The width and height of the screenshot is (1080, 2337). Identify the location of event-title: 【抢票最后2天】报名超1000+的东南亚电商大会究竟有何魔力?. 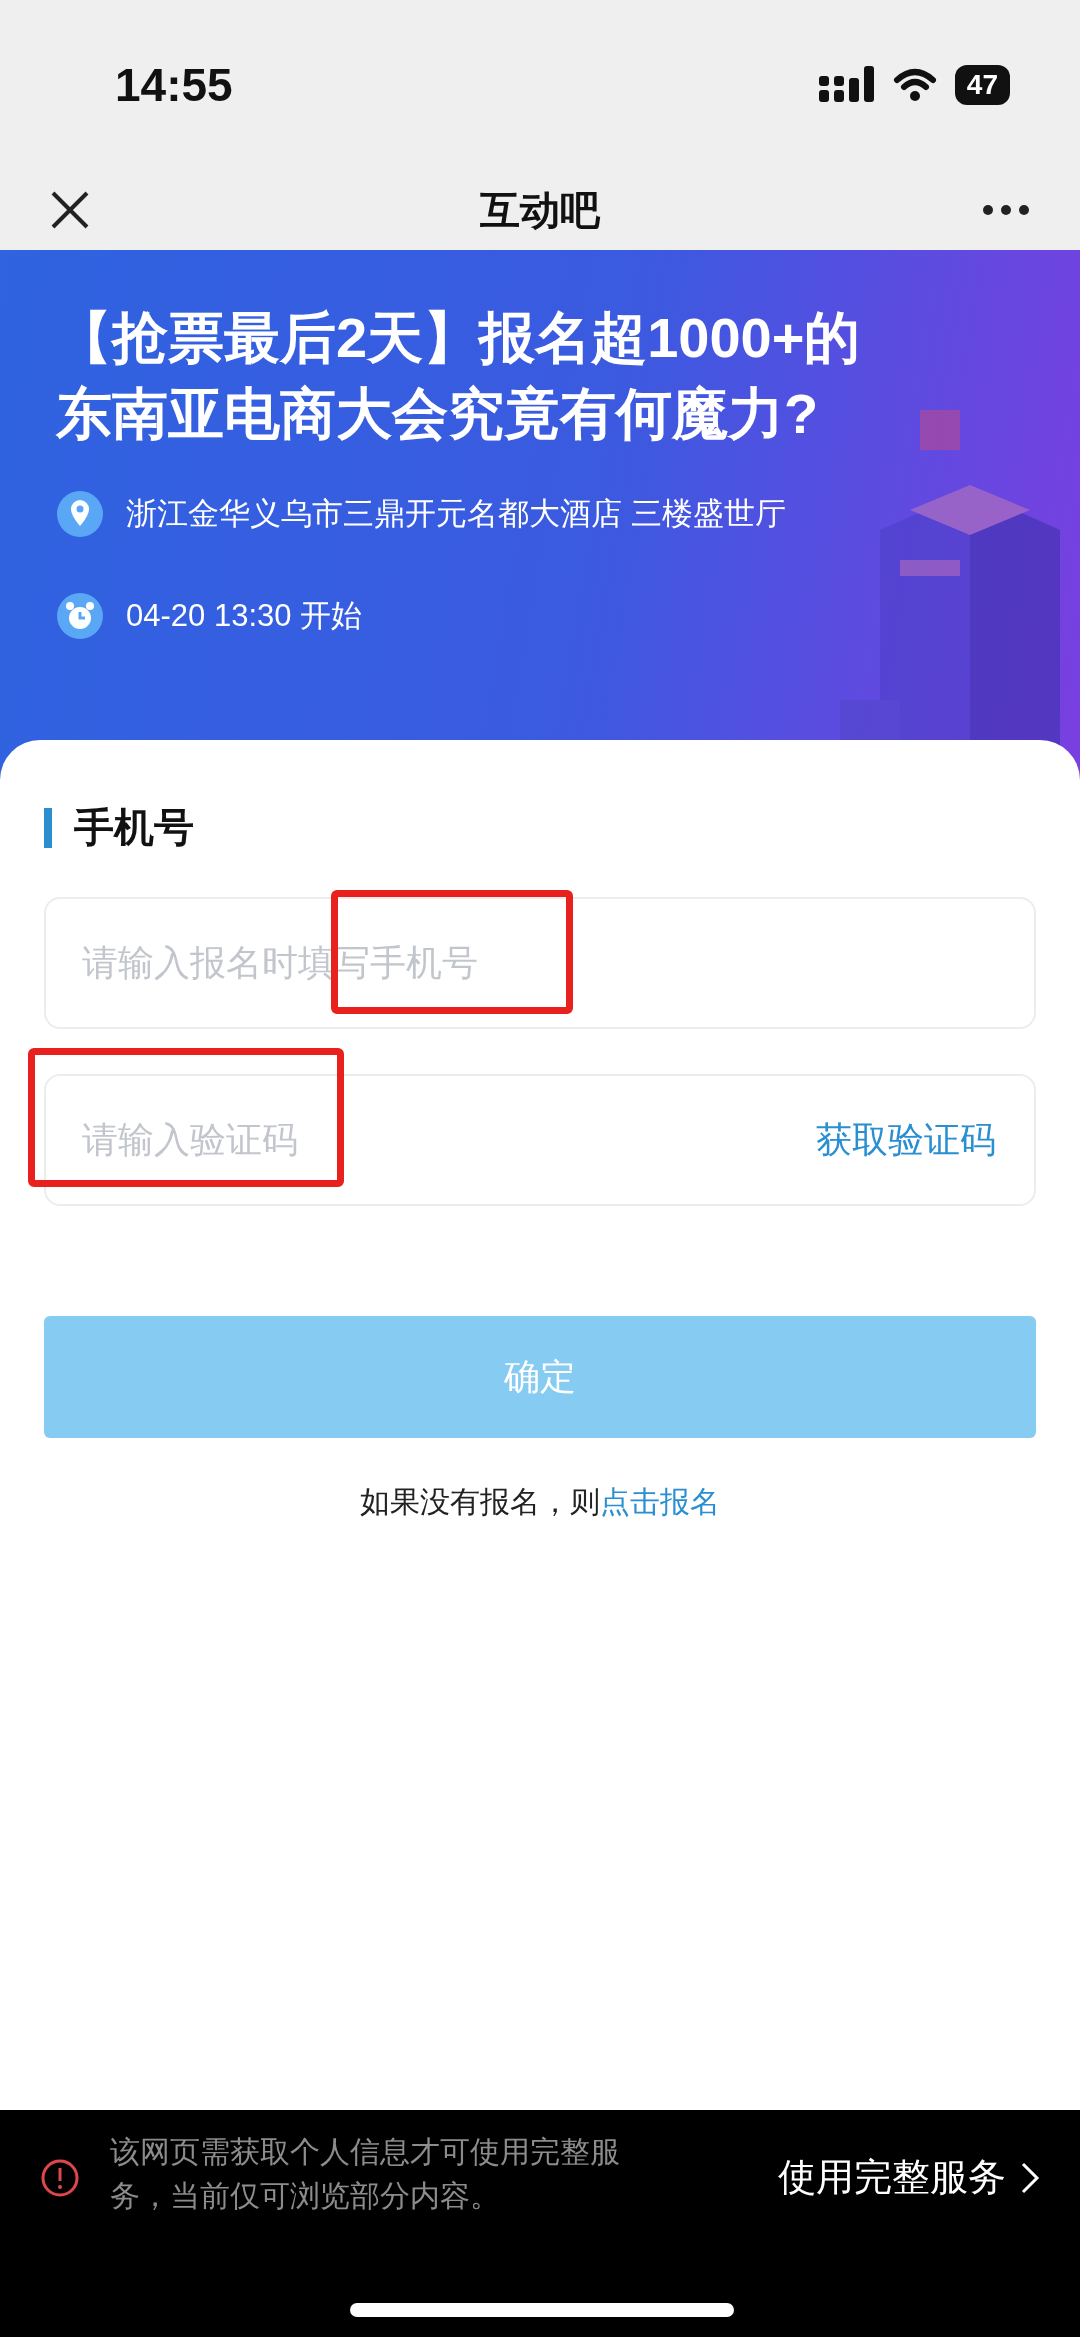
(459, 376).